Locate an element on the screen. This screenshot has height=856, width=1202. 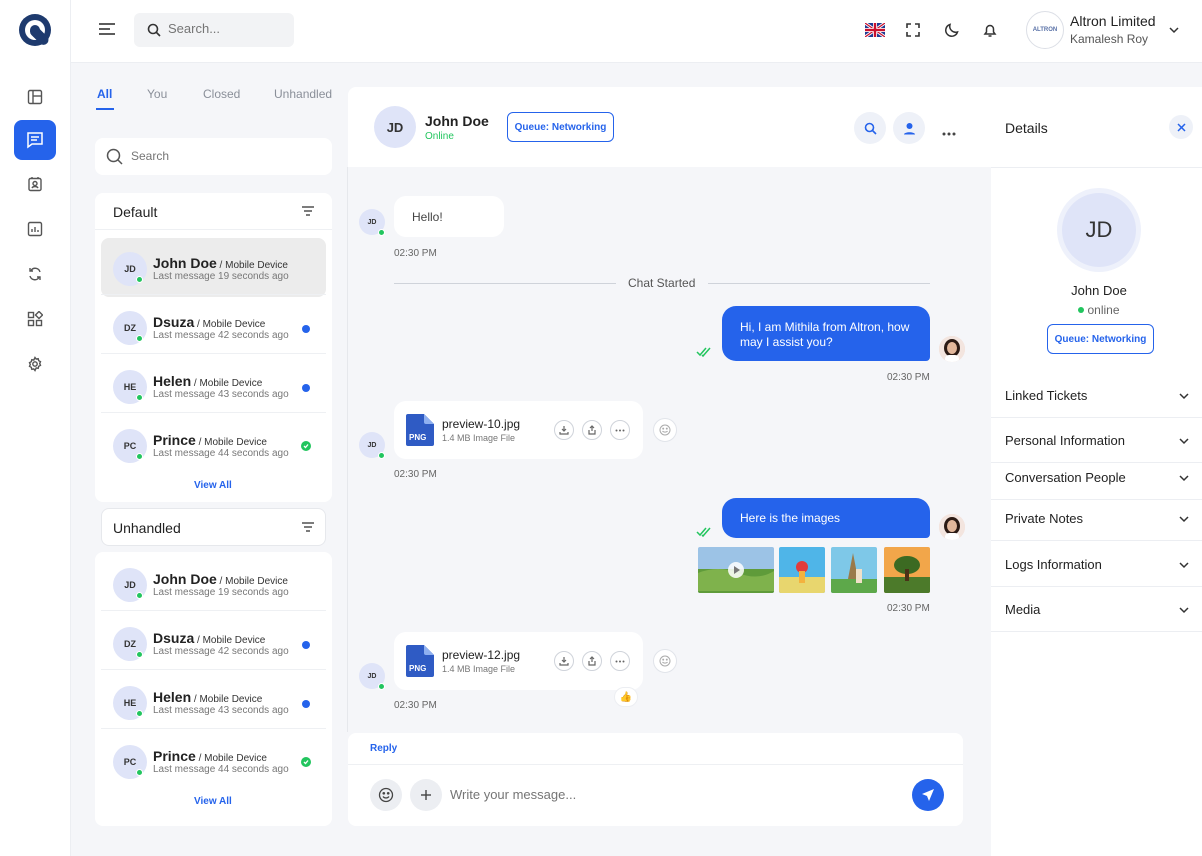
plus-icon is located at coordinates (426, 795).